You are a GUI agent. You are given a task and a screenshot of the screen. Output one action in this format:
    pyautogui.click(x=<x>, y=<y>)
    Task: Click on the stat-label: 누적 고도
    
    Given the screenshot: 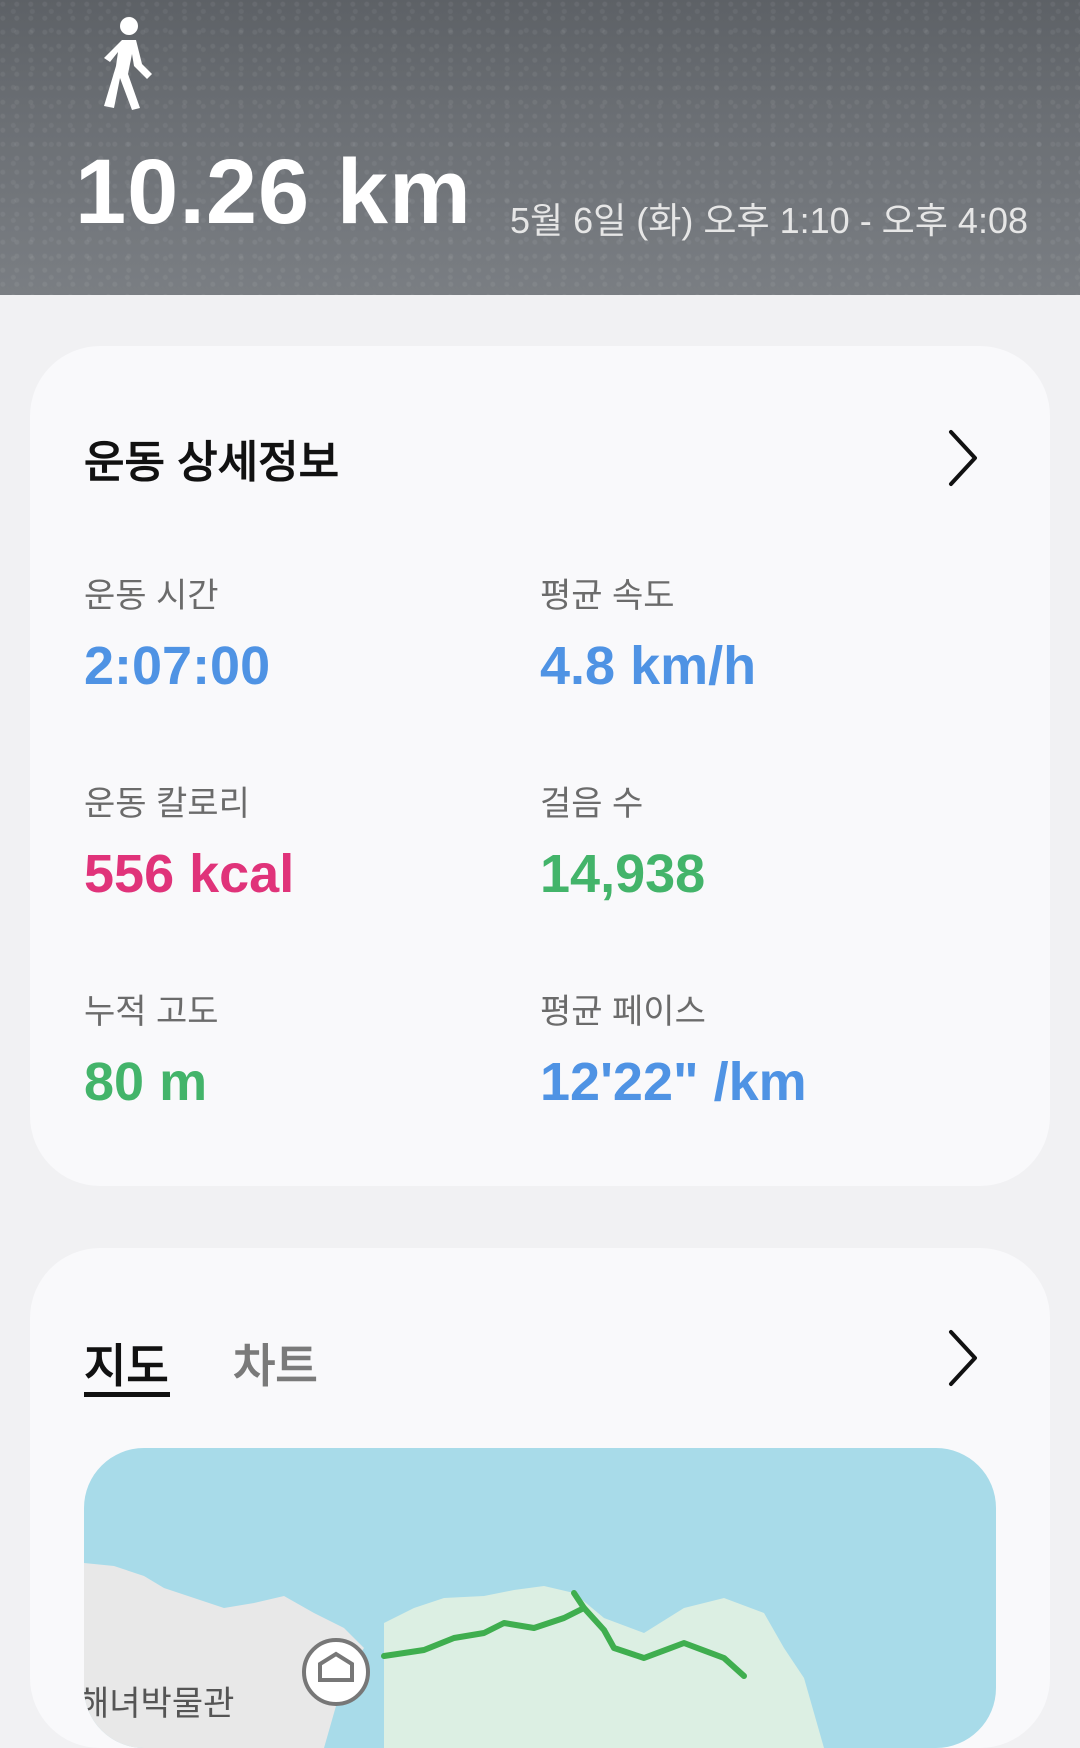 What is the action you would take?
    pyautogui.click(x=151, y=1012)
    